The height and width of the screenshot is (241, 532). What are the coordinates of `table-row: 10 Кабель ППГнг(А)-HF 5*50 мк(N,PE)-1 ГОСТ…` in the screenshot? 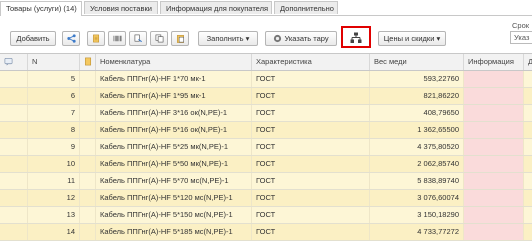 It's located at (266, 164).